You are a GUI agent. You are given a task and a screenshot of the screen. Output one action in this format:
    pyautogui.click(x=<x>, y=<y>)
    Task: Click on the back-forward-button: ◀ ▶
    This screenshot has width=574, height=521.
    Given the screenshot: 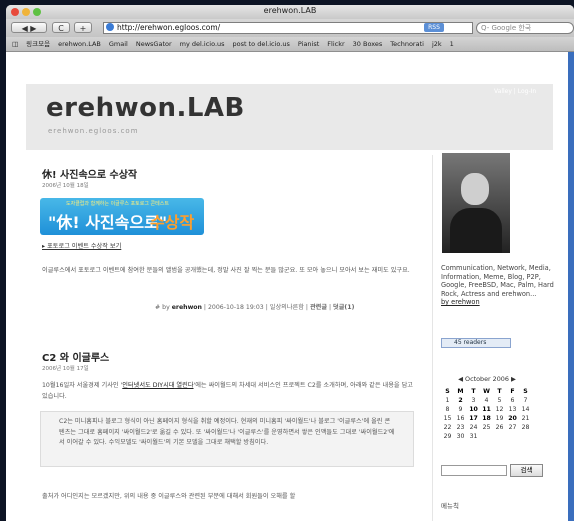 What is the action you would take?
    pyautogui.click(x=29, y=27)
    